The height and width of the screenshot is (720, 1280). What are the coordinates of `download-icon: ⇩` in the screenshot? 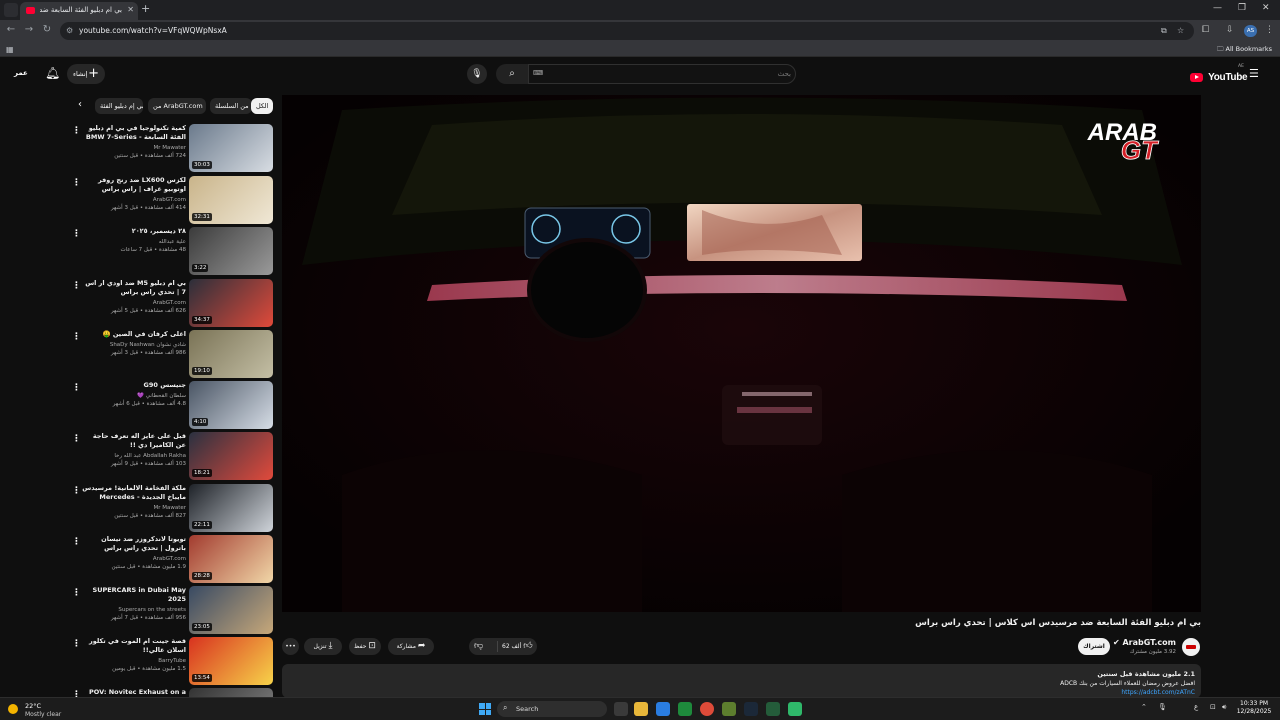 It's located at (1230, 30).